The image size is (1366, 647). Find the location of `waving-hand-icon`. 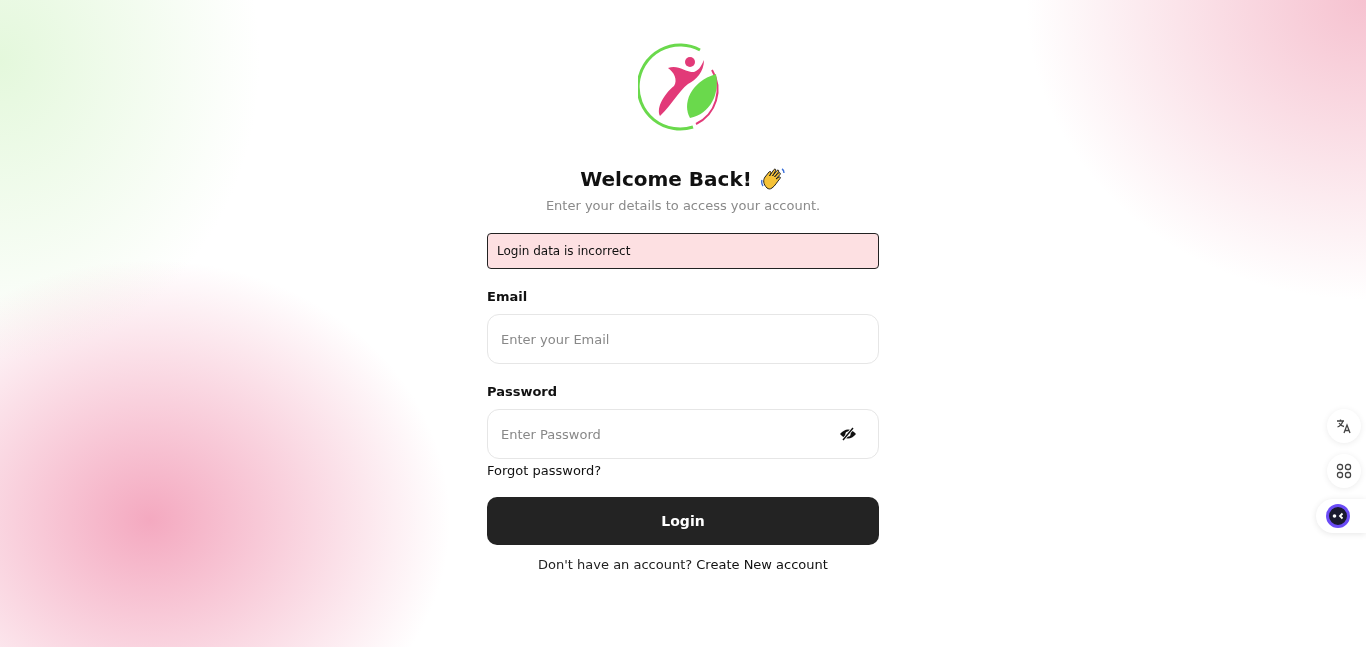

waving-hand-icon is located at coordinates (772, 179).